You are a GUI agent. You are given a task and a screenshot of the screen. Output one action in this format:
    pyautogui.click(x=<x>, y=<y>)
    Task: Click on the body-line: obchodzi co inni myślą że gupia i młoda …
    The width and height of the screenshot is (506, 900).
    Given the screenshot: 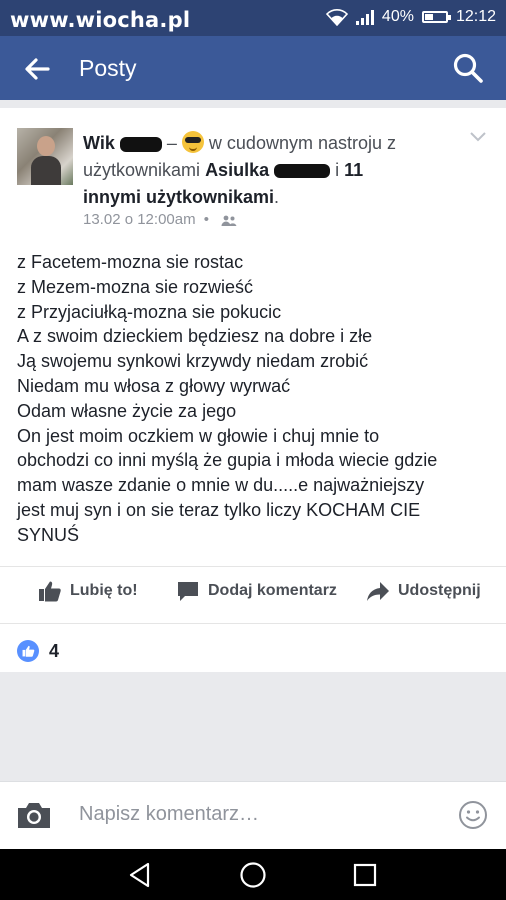 What is the action you would take?
    pyautogui.click(x=227, y=460)
    